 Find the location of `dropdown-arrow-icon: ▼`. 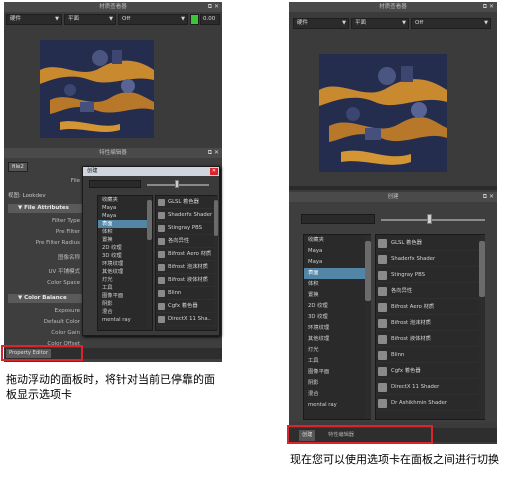

dropdown-arrow-icon: ▼ is located at coordinates (344, 23).